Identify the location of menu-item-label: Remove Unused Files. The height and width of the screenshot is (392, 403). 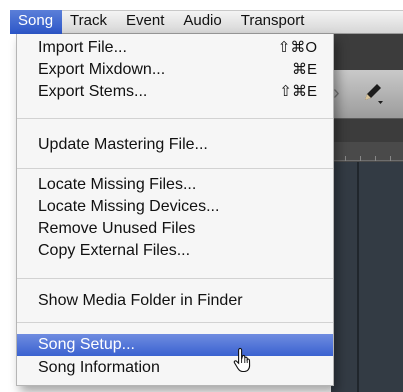
(117, 228).